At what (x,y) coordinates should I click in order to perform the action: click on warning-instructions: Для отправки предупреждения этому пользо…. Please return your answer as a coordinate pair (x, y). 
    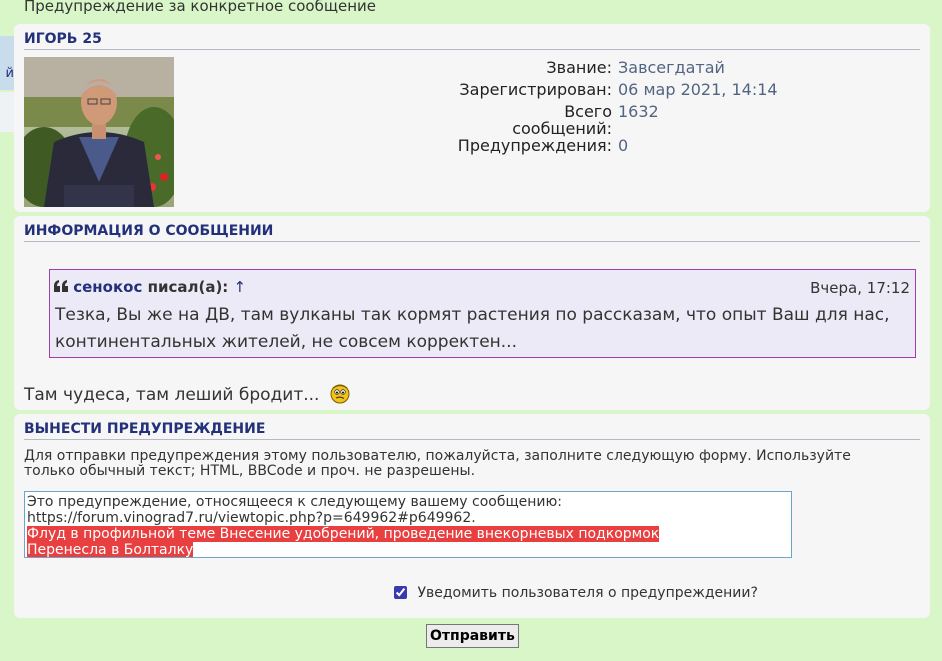
    Looking at the image, I should click on (437, 463).